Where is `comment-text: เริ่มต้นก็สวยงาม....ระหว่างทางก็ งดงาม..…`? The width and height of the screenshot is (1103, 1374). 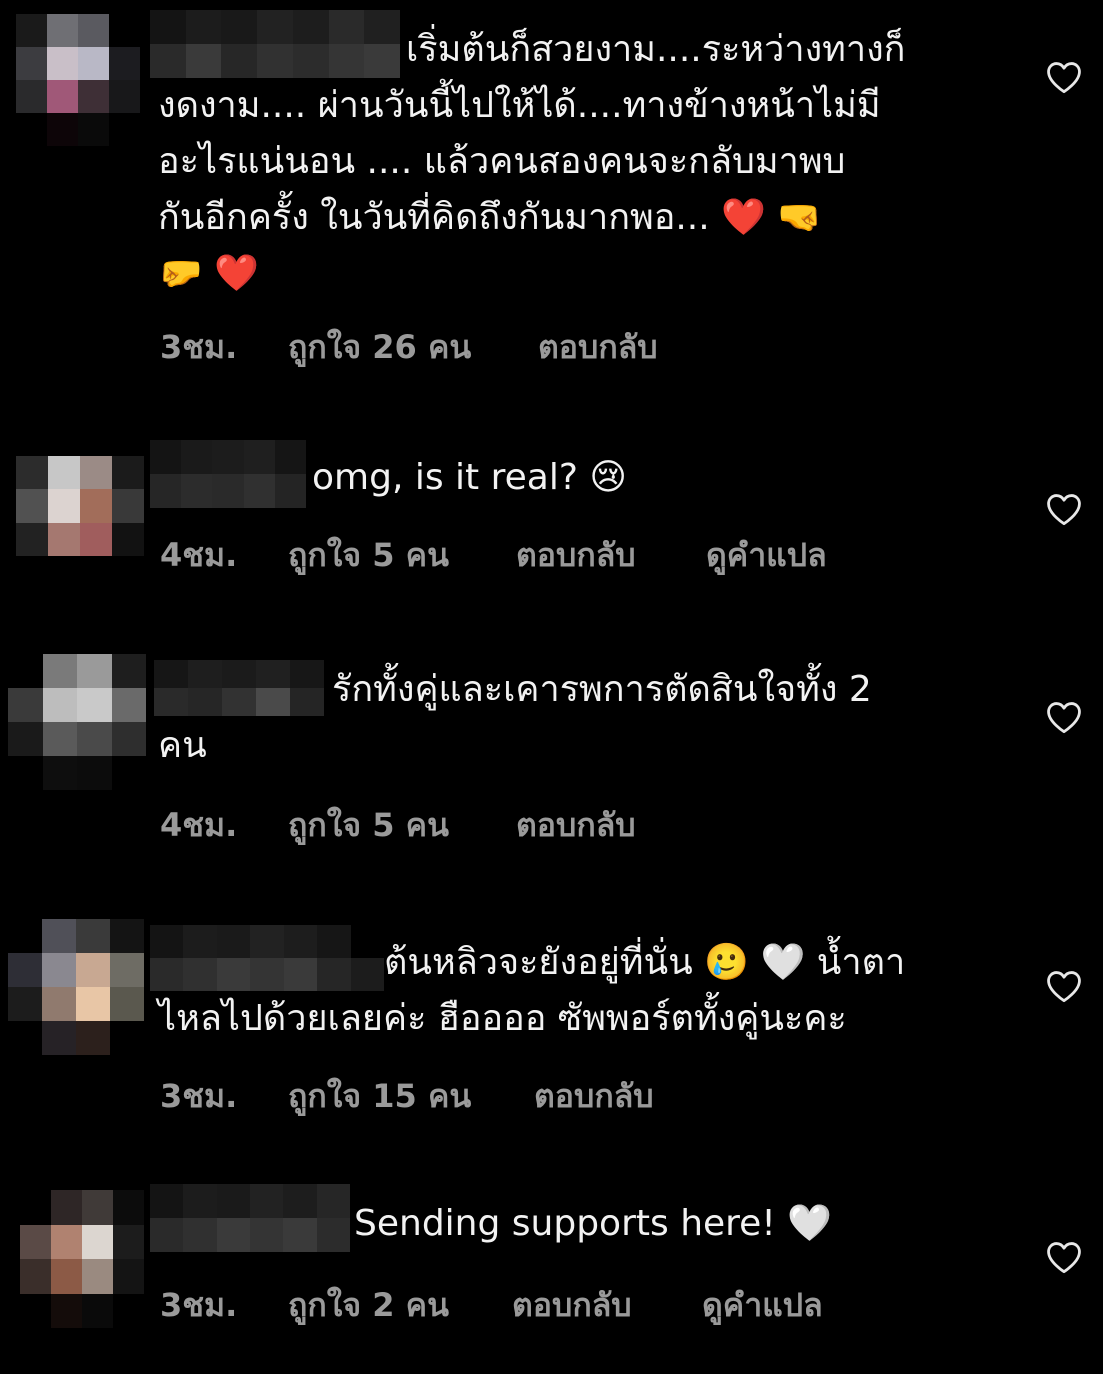 comment-text: เริ่มต้นก็สวยงาม....ระหว่างทางก็ งดงาม..… is located at coordinates (532, 161).